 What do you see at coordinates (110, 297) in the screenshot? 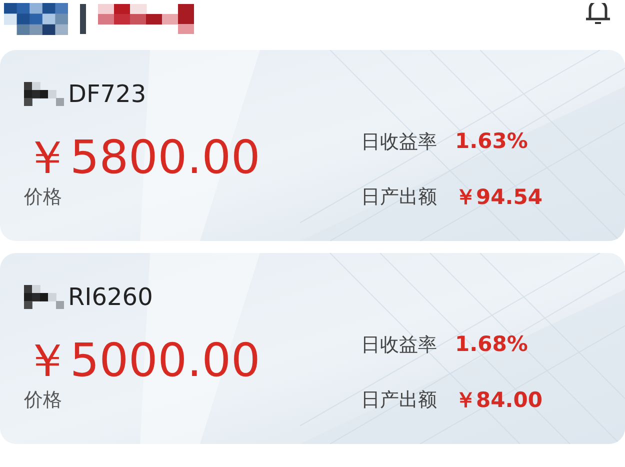
I see `product-name: RI6260` at bounding box center [110, 297].